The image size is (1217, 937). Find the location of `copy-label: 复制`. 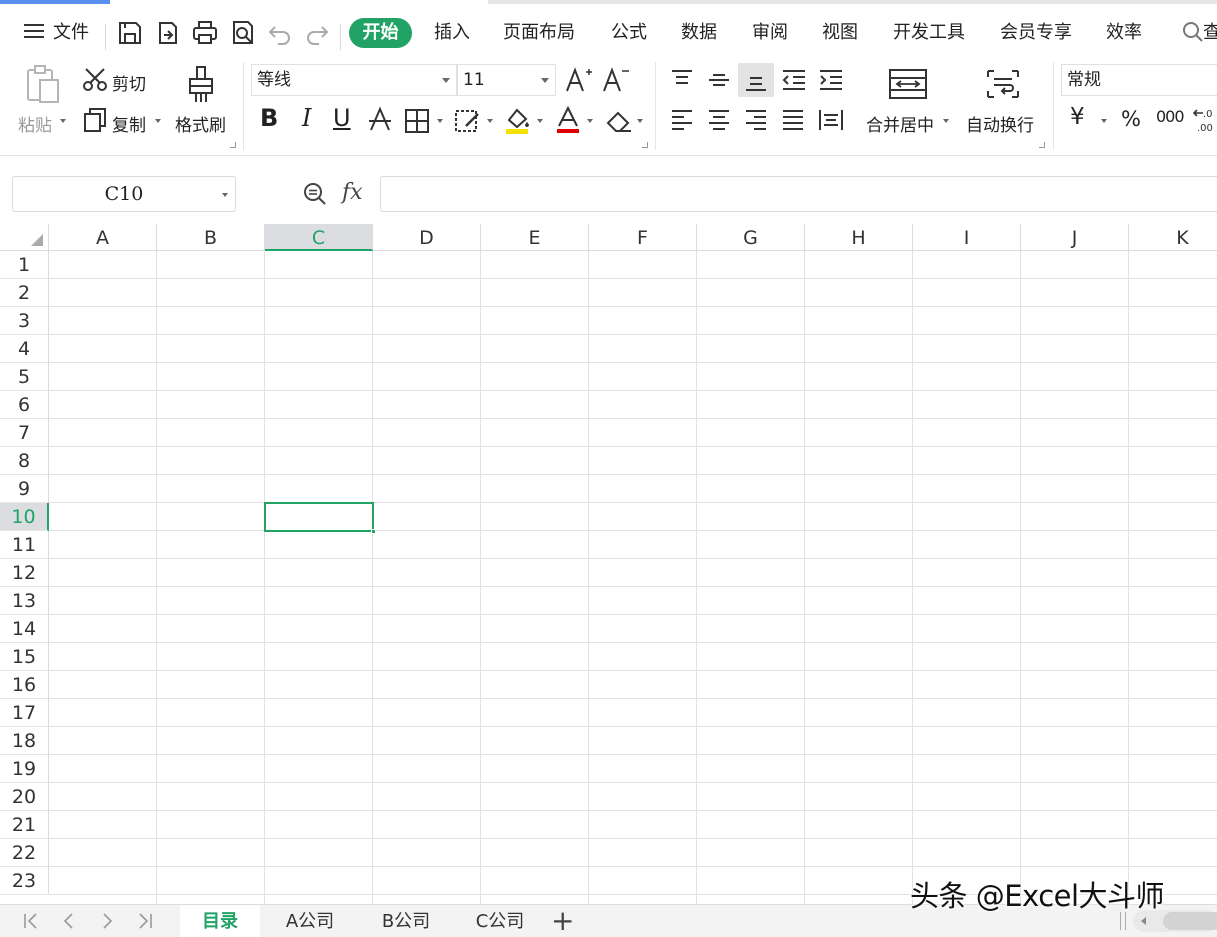

copy-label: 复制 is located at coordinates (129, 123).